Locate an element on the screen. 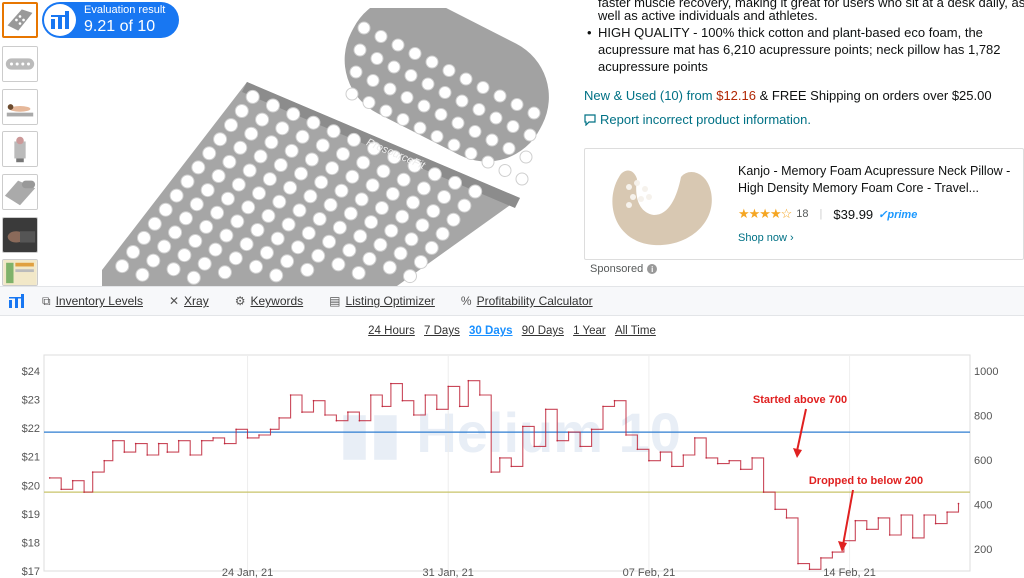 This screenshot has width=1024, height=578. range-24-hours: 24 Hours is located at coordinates (391, 331).